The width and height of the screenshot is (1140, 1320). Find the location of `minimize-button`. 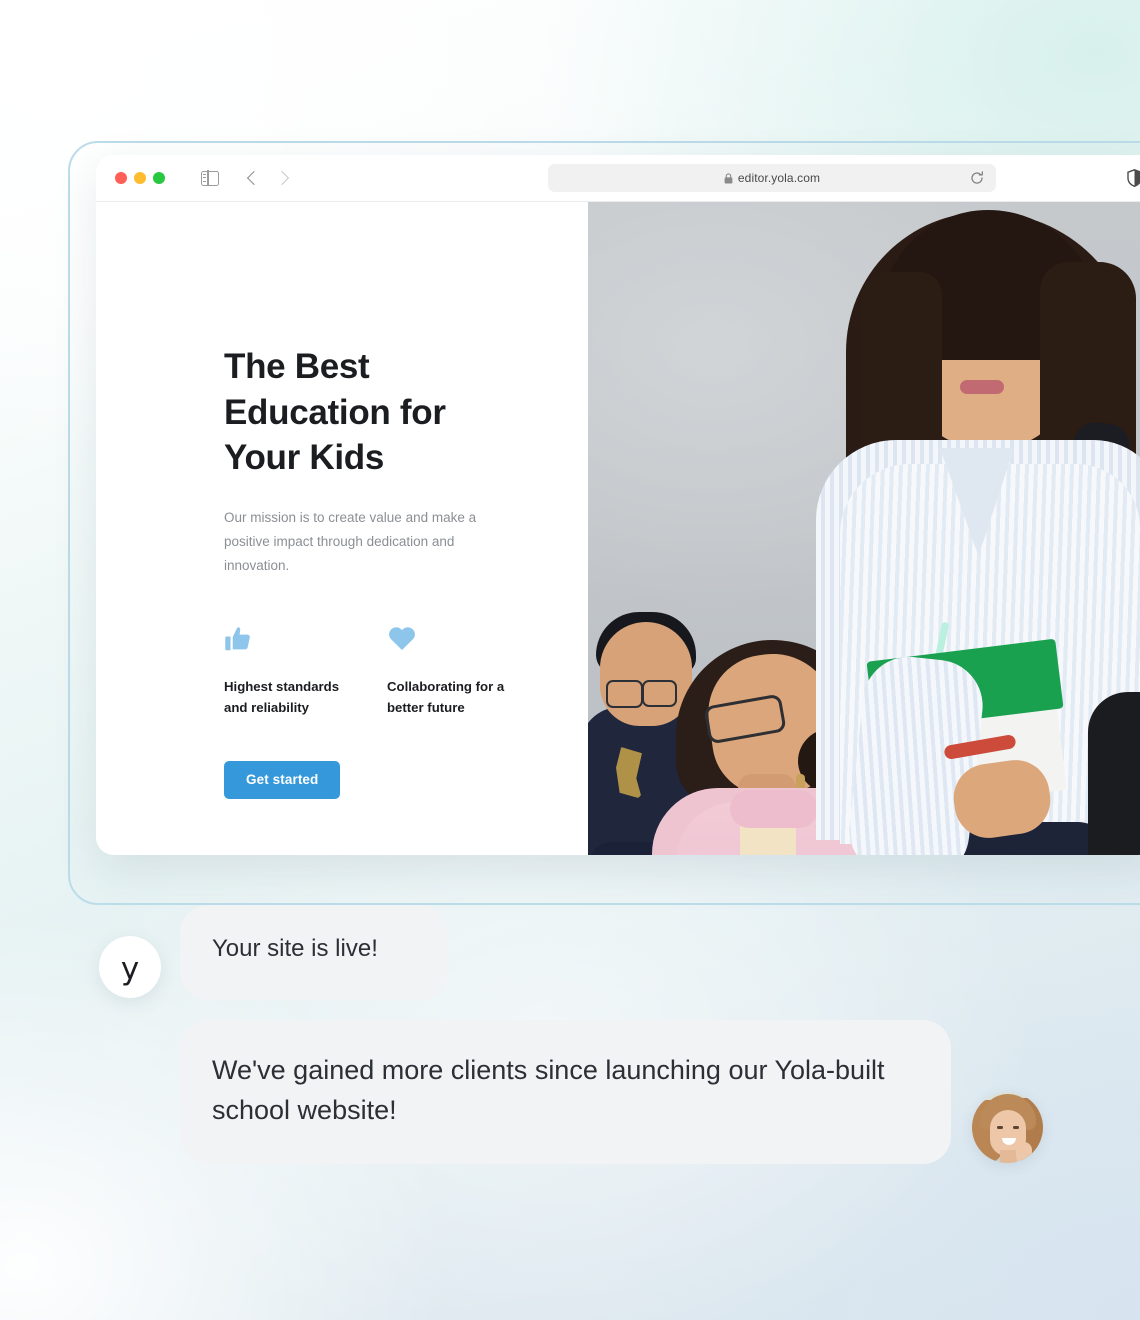

minimize-button is located at coordinates (140, 178).